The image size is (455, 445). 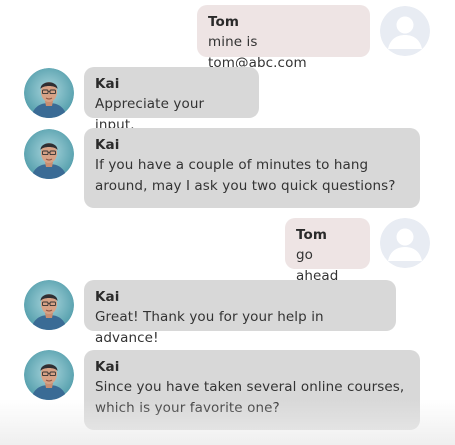 I want to click on user-message-bubble: Tom go ahead, so click(x=327, y=251).